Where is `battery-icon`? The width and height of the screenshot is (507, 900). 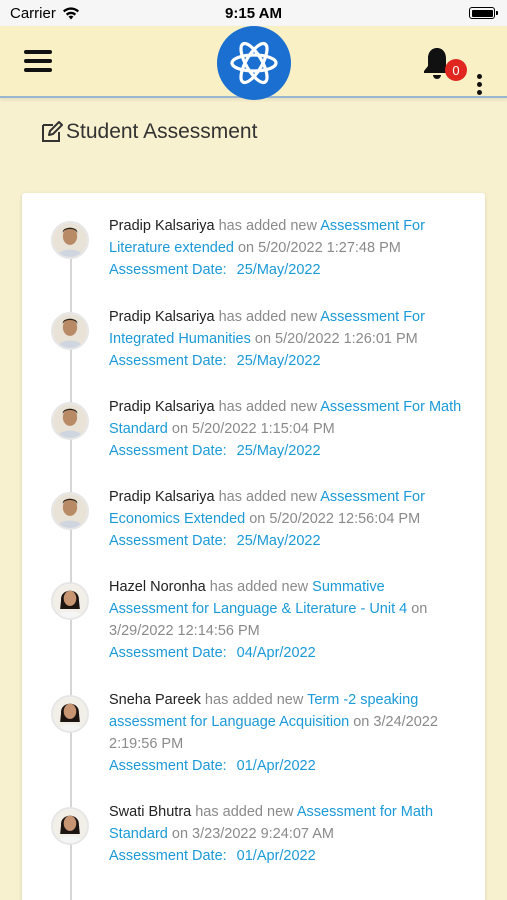
battery-icon is located at coordinates (483, 13).